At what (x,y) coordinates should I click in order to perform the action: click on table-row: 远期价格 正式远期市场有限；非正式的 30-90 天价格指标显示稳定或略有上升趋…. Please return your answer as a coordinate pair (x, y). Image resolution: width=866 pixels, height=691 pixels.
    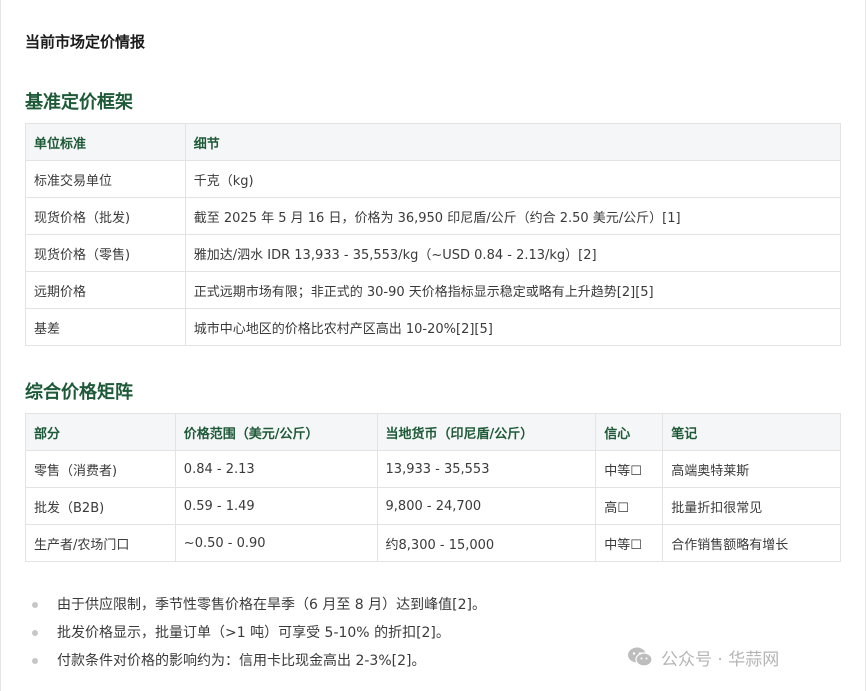
    Looking at the image, I should click on (433, 290).